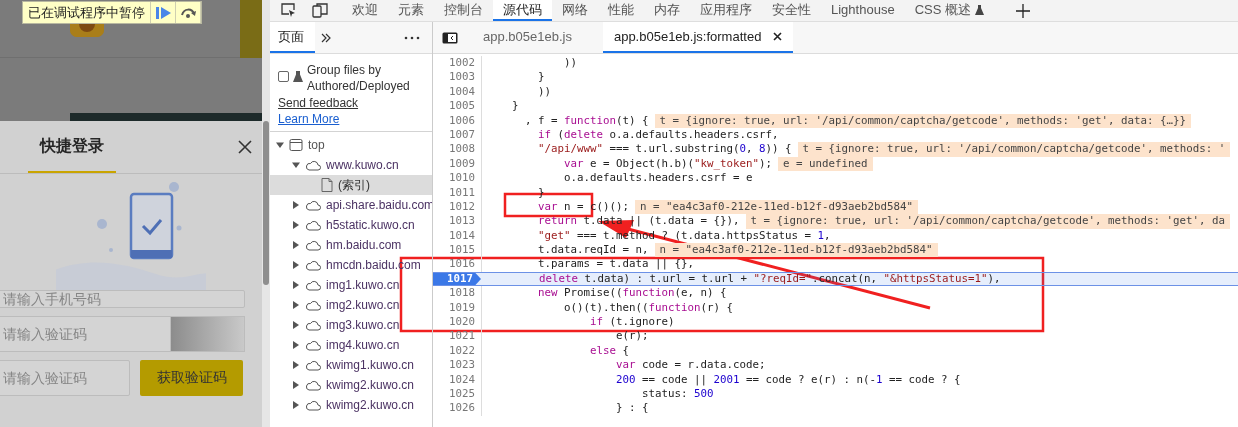 Image resolution: width=1238 pixels, height=427 pixels. What do you see at coordinates (698, 37) in the screenshot?
I see `editor-tab: app.b05e1eb.js:formatted` at bounding box center [698, 37].